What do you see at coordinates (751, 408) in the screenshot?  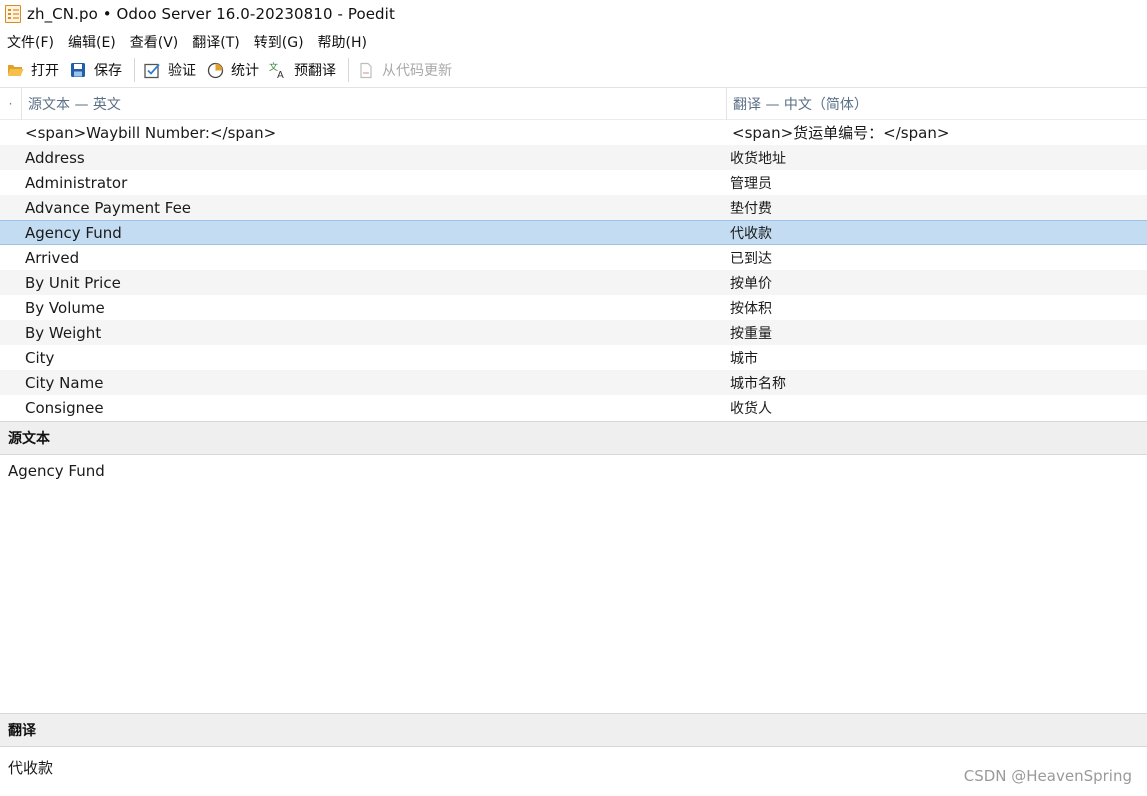 I see `row-translation-text: 收货人` at bounding box center [751, 408].